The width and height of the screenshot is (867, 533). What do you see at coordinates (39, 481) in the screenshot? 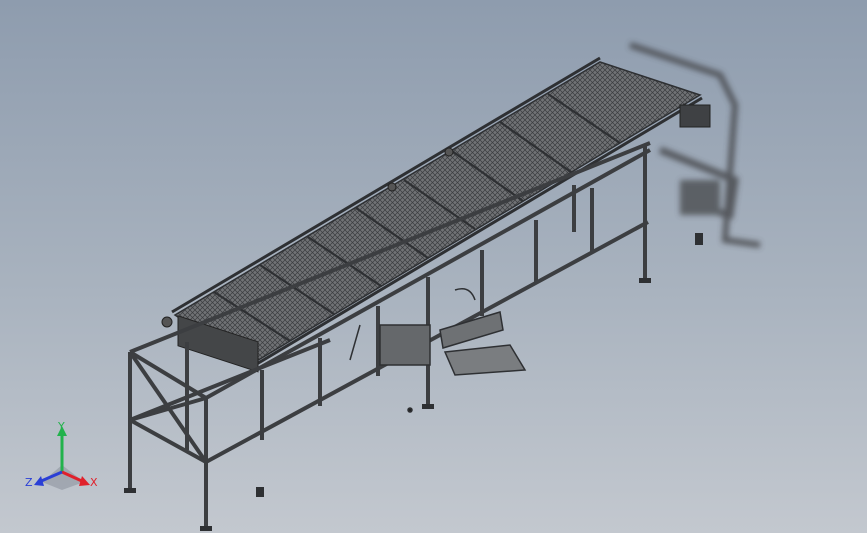
I see `z-axis-arrowhead-icon` at bounding box center [39, 481].